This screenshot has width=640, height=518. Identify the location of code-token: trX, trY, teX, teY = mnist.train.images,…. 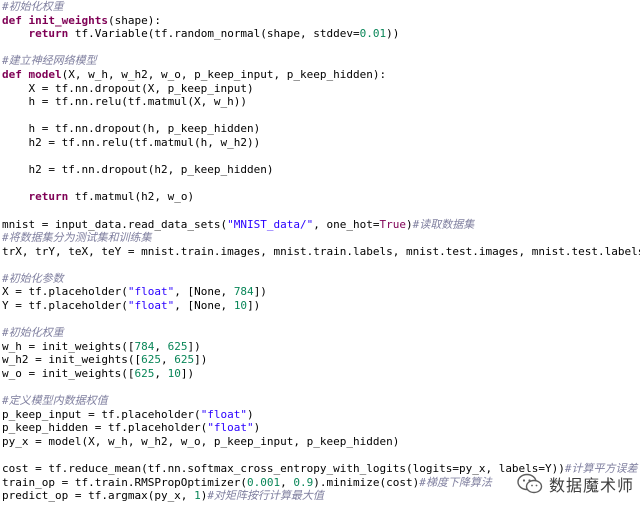
(321, 251).